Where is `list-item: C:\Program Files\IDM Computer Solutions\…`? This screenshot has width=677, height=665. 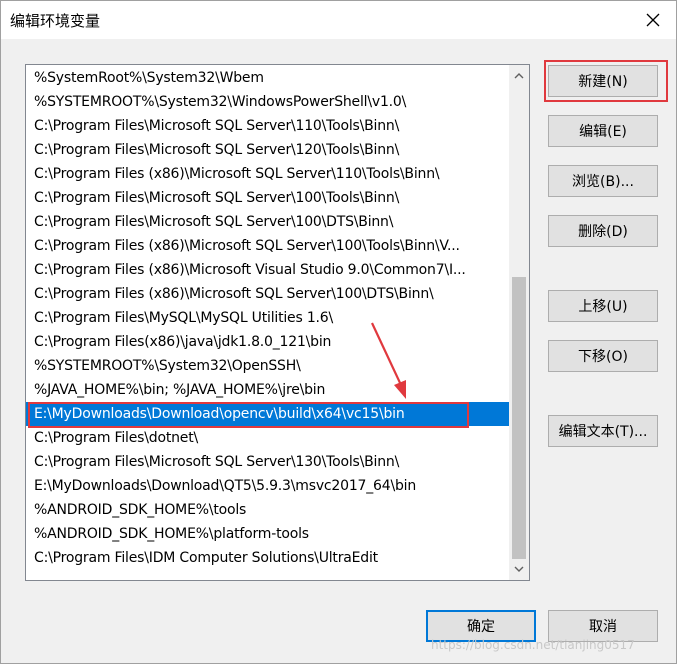
list-item: C:\Program Files\IDM Computer Solutions\… is located at coordinates (267, 558).